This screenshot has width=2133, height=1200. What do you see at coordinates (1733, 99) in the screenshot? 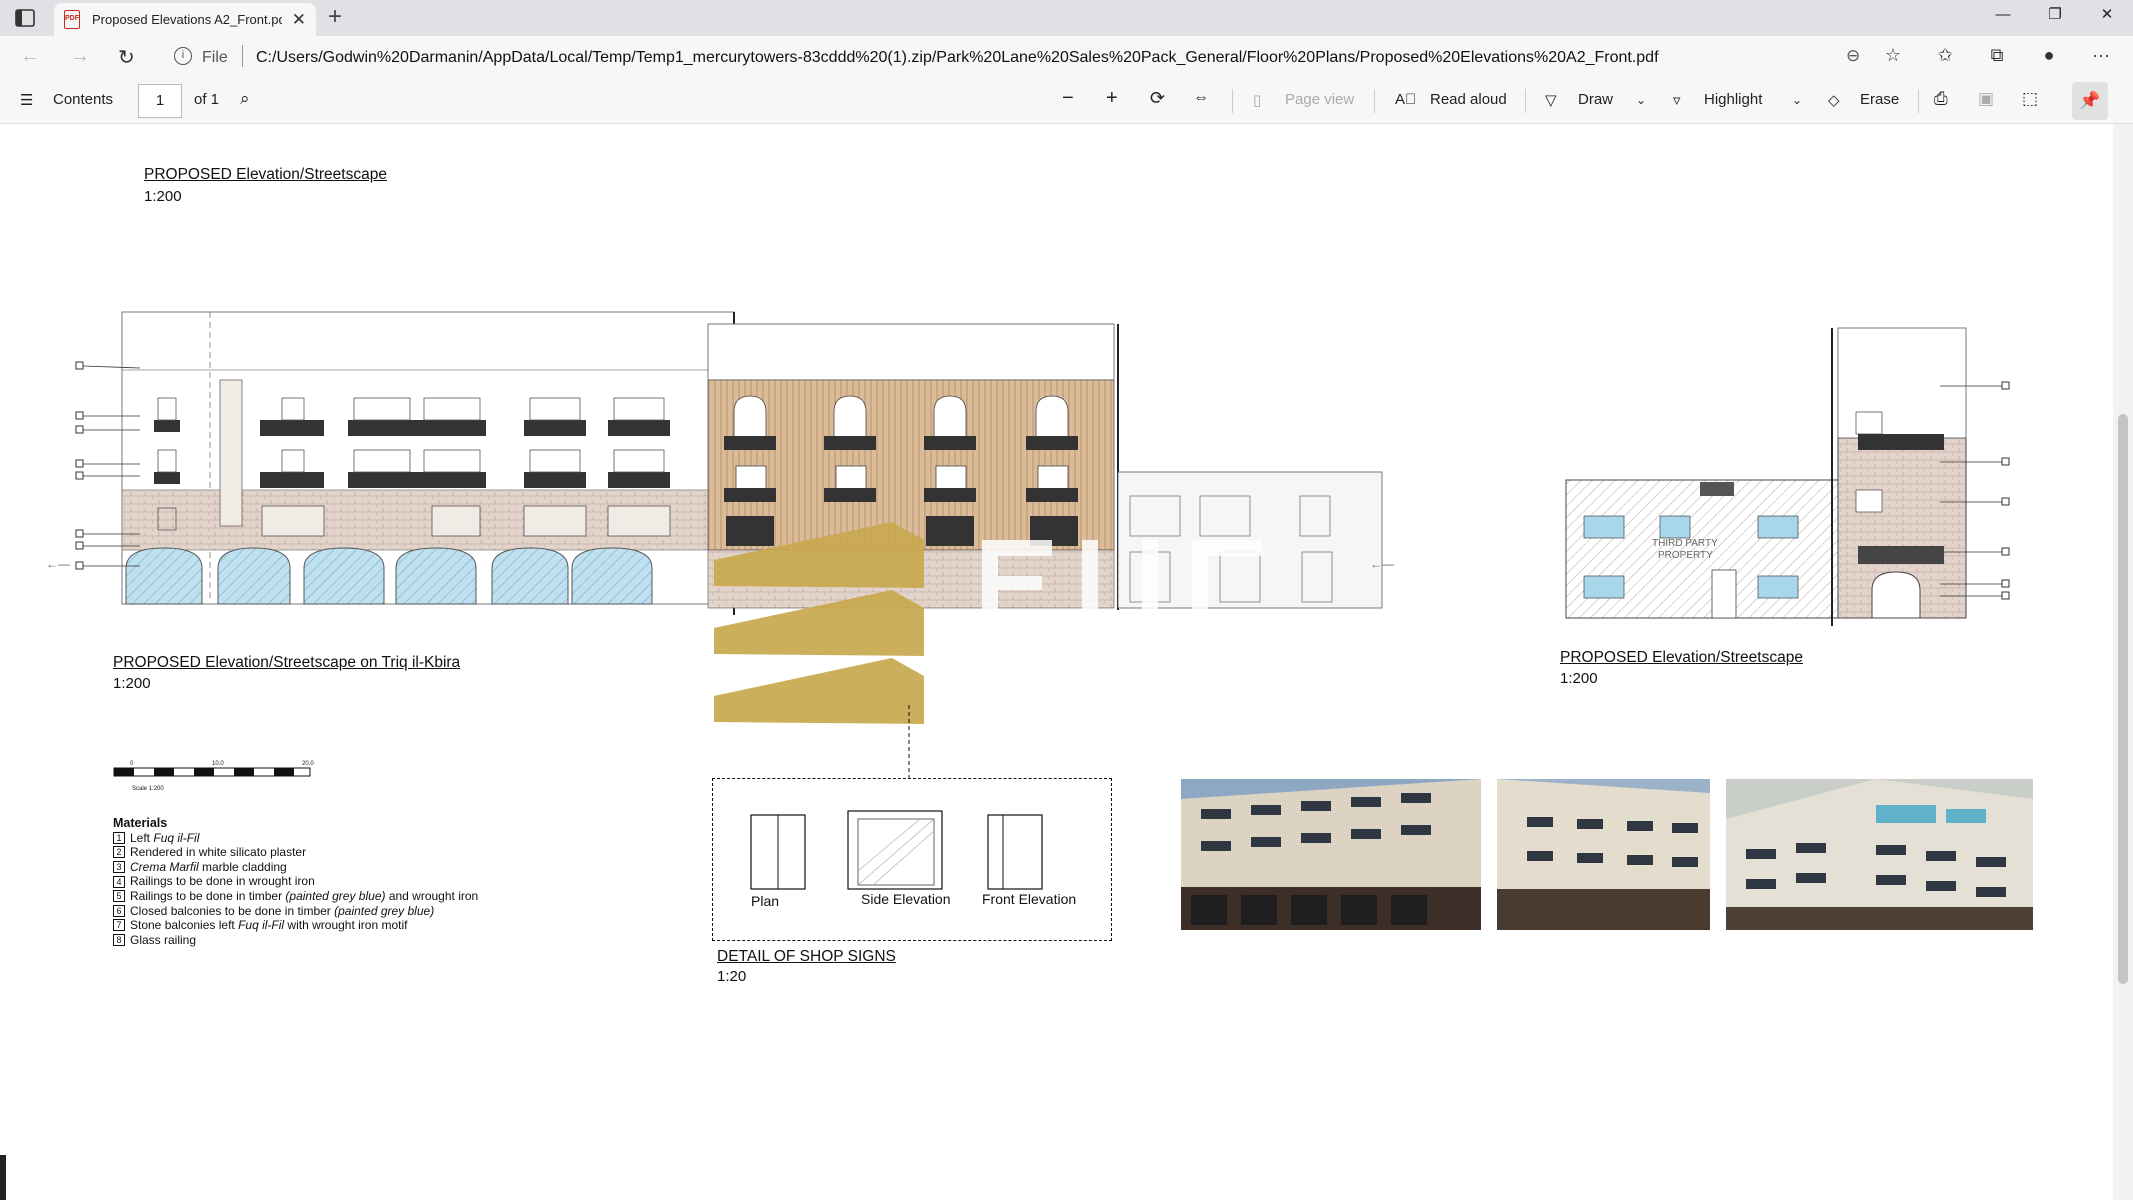
I see `highlight-button: Highlight` at bounding box center [1733, 99].